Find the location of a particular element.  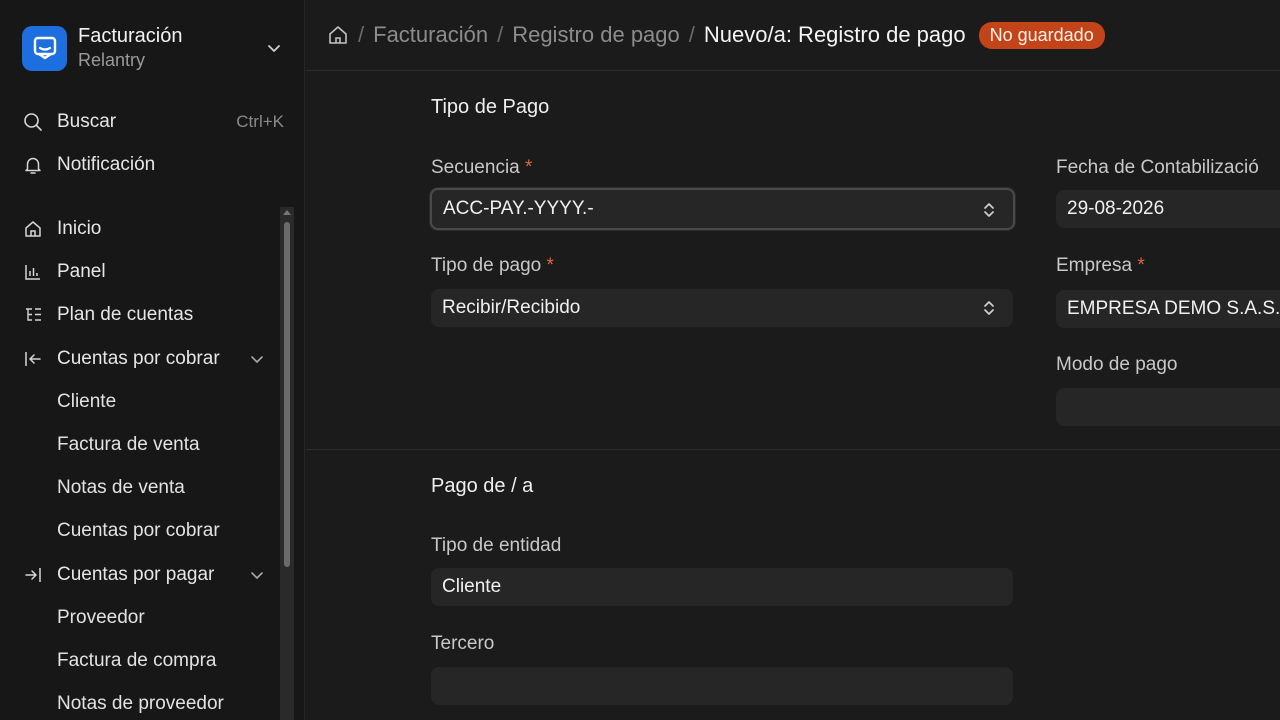

payment-type-value: Recibir/Recibido is located at coordinates (511, 307).